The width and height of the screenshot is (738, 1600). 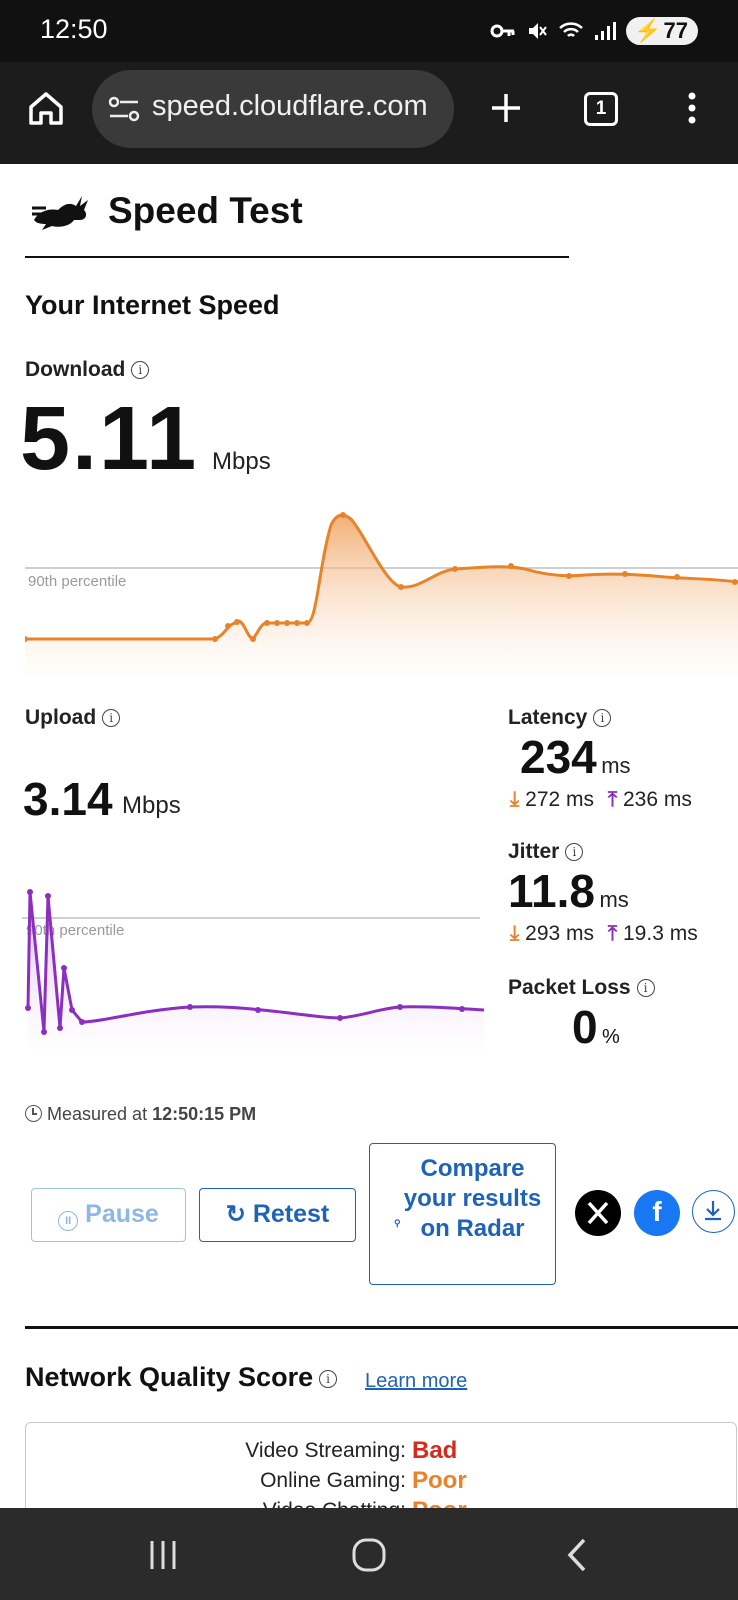 I want to click on app-title: Speed Test, so click(x=205, y=210).